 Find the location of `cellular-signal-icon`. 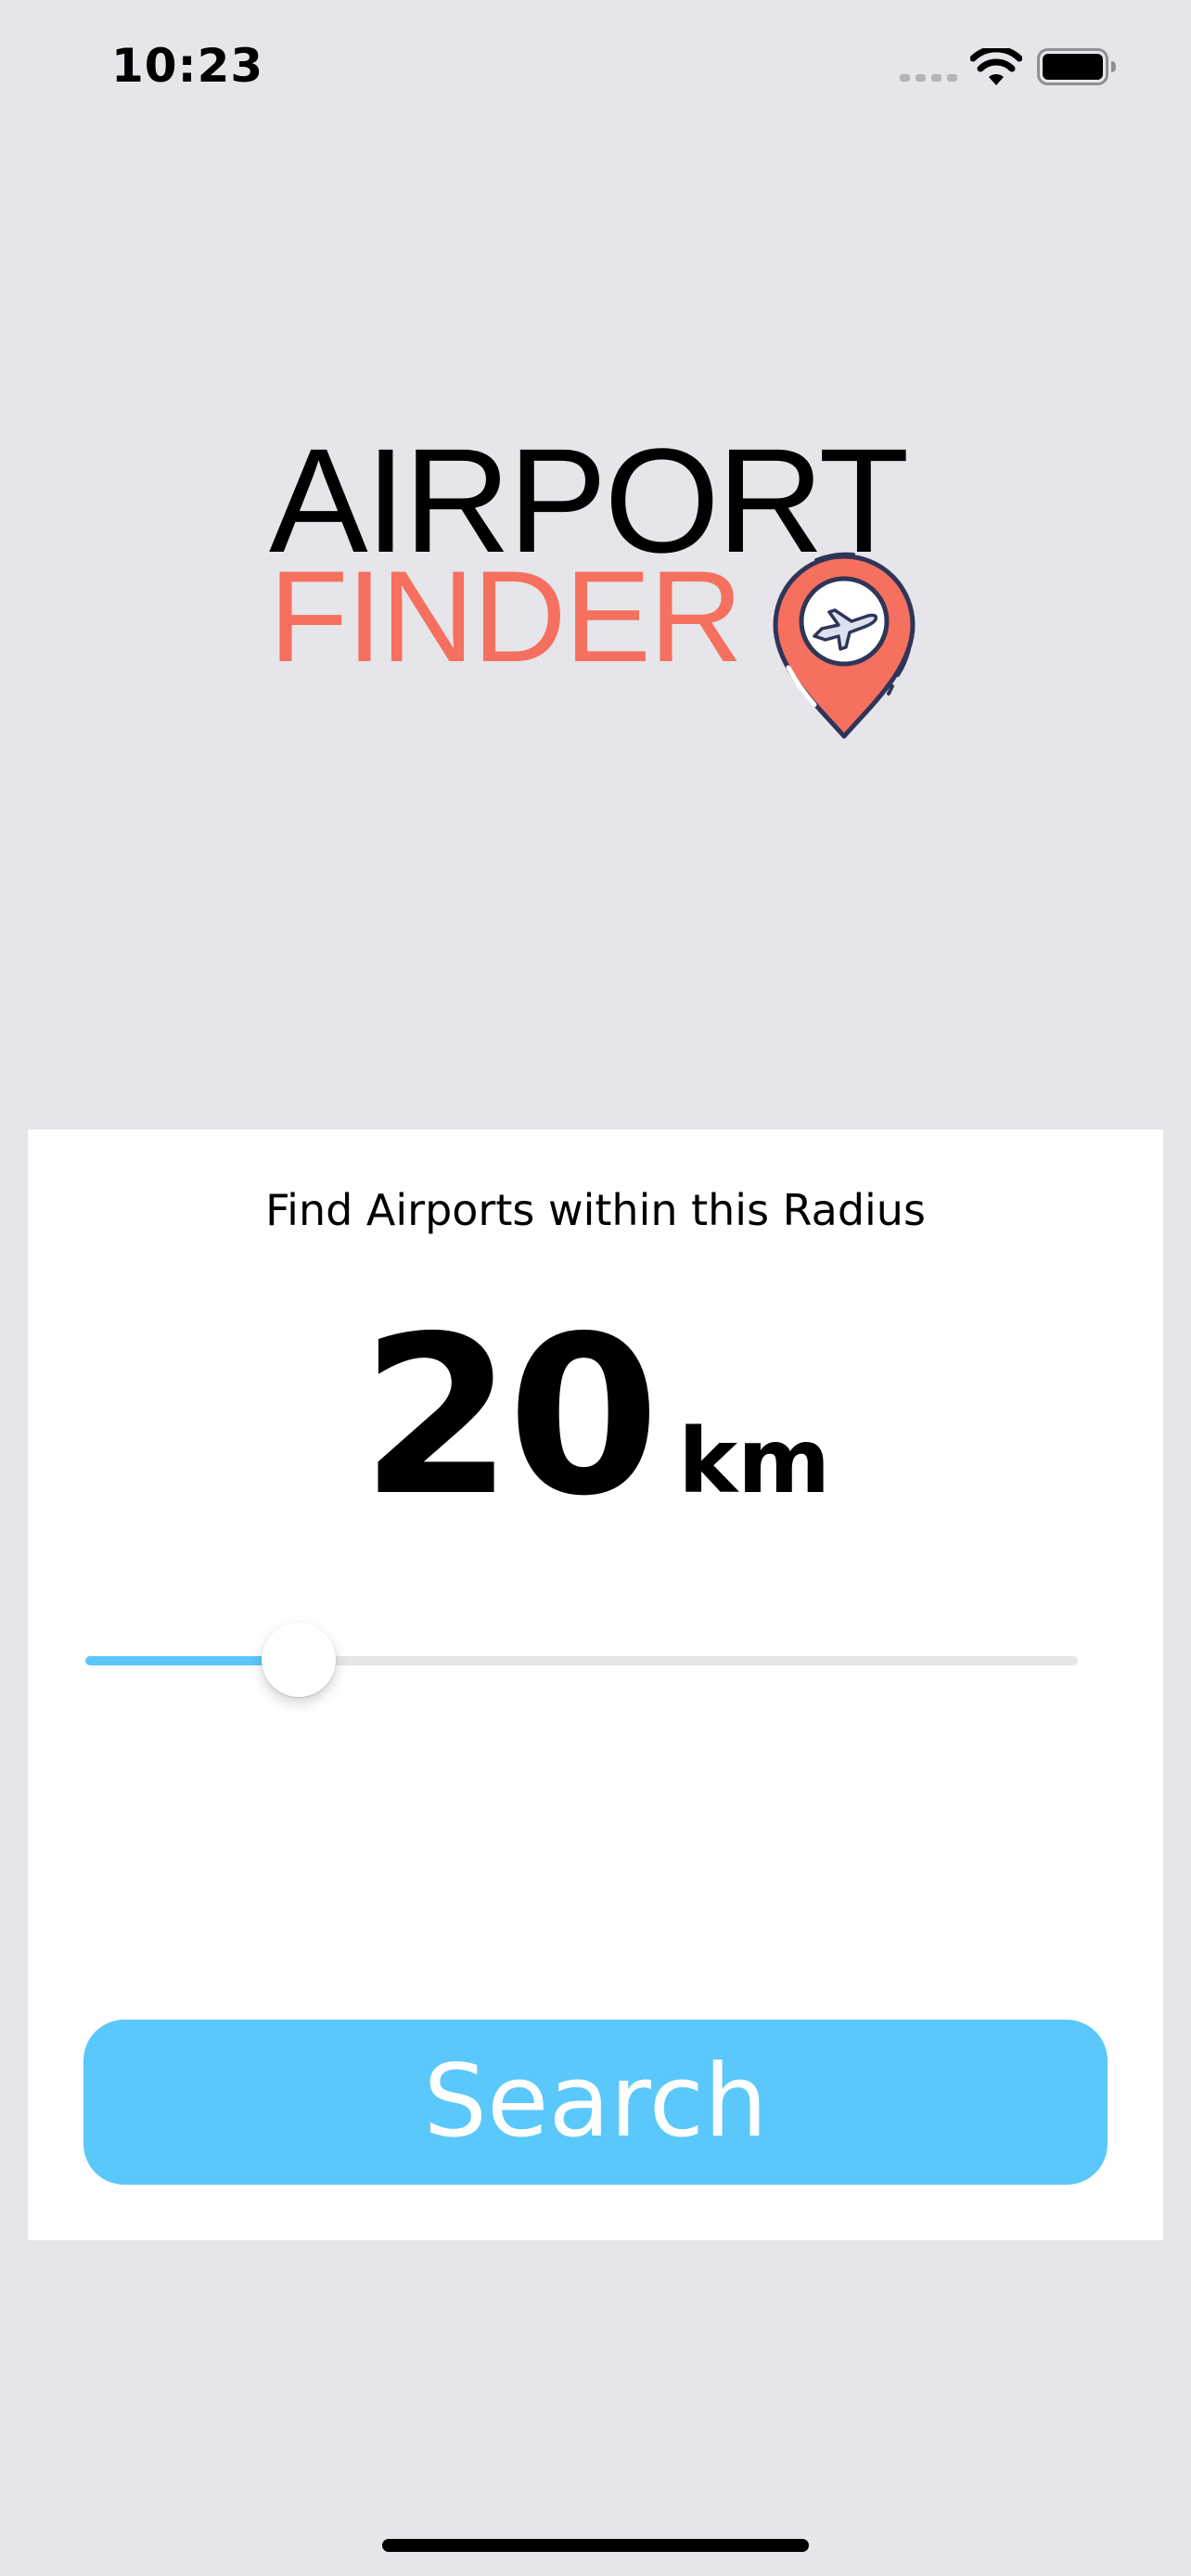

cellular-signal-icon is located at coordinates (929, 78).